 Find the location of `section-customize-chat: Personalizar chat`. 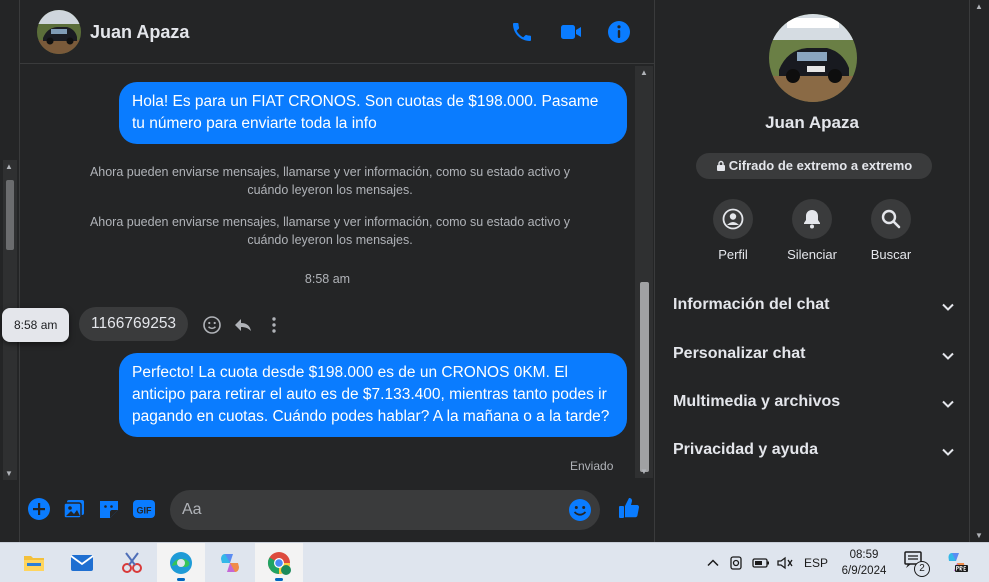

section-customize-chat: Personalizar chat is located at coordinates (814, 355).